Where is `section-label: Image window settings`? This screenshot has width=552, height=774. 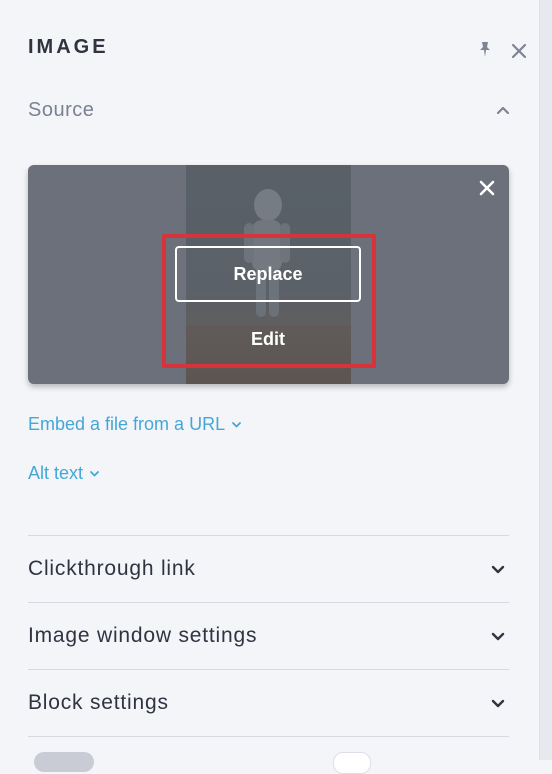
section-label: Image window settings is located at coordinates (143, 635).